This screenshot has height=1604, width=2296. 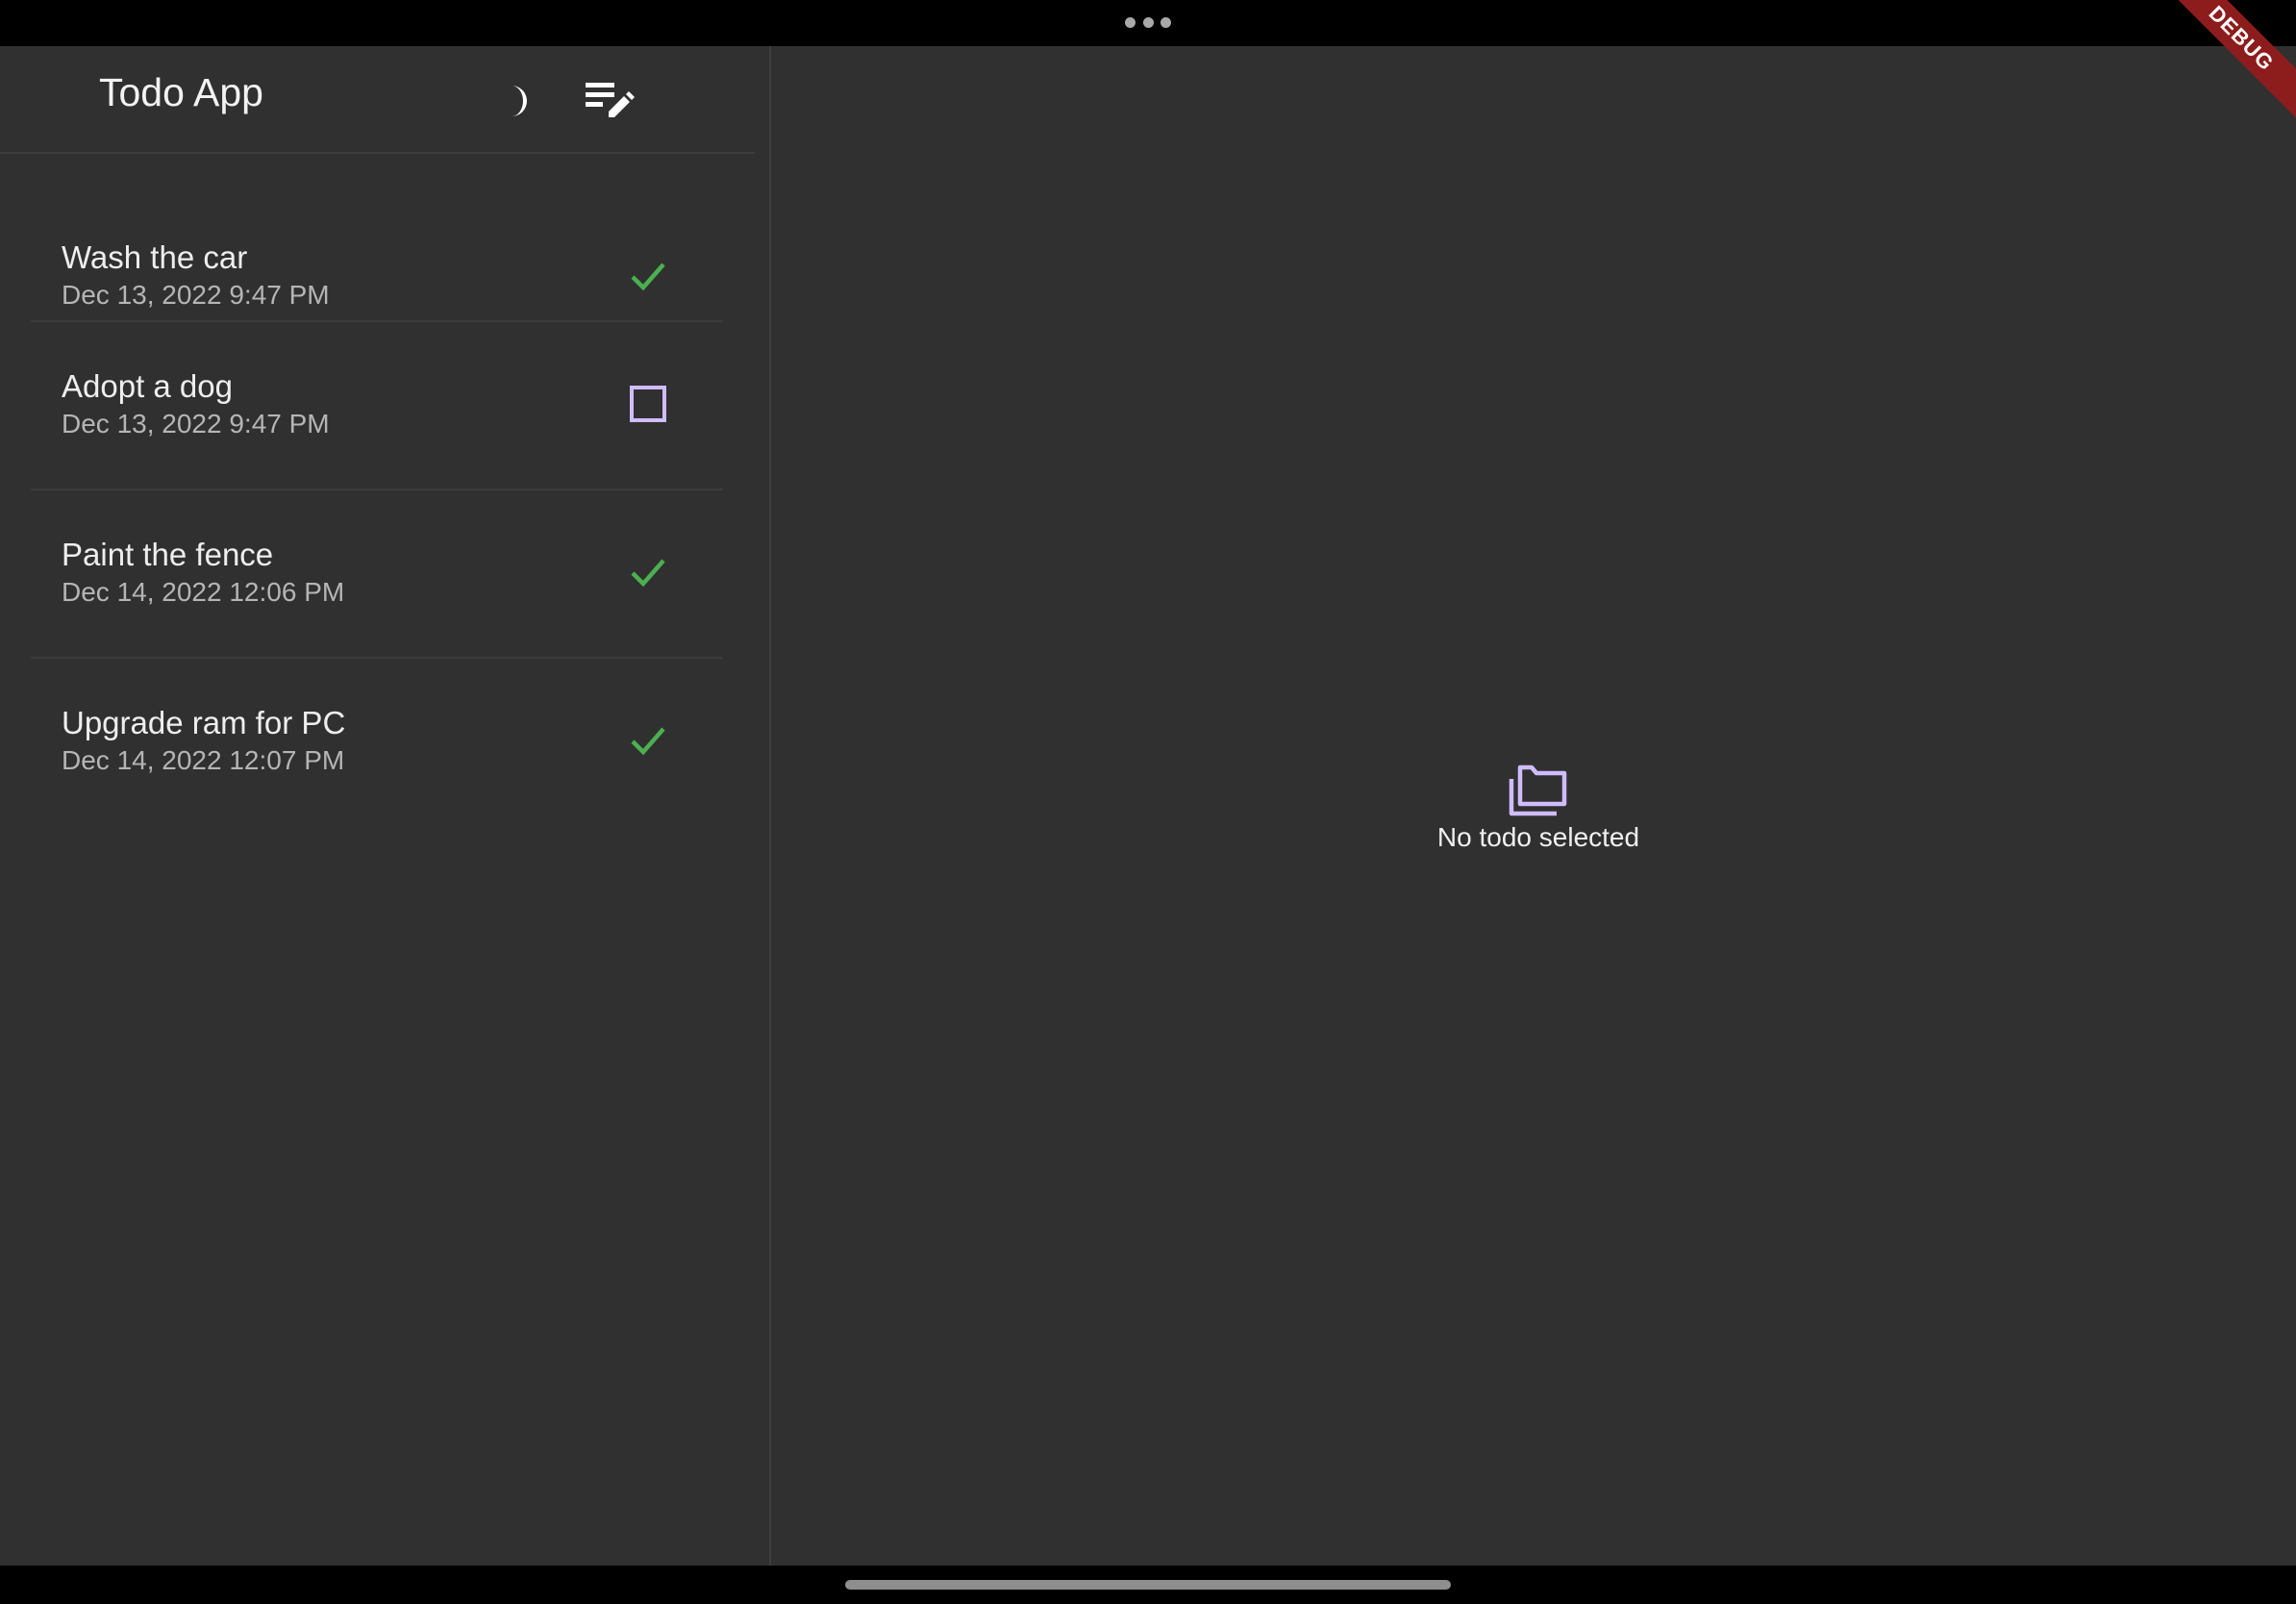 I want to click on home-indicator, so click(x=1148, y=1585).